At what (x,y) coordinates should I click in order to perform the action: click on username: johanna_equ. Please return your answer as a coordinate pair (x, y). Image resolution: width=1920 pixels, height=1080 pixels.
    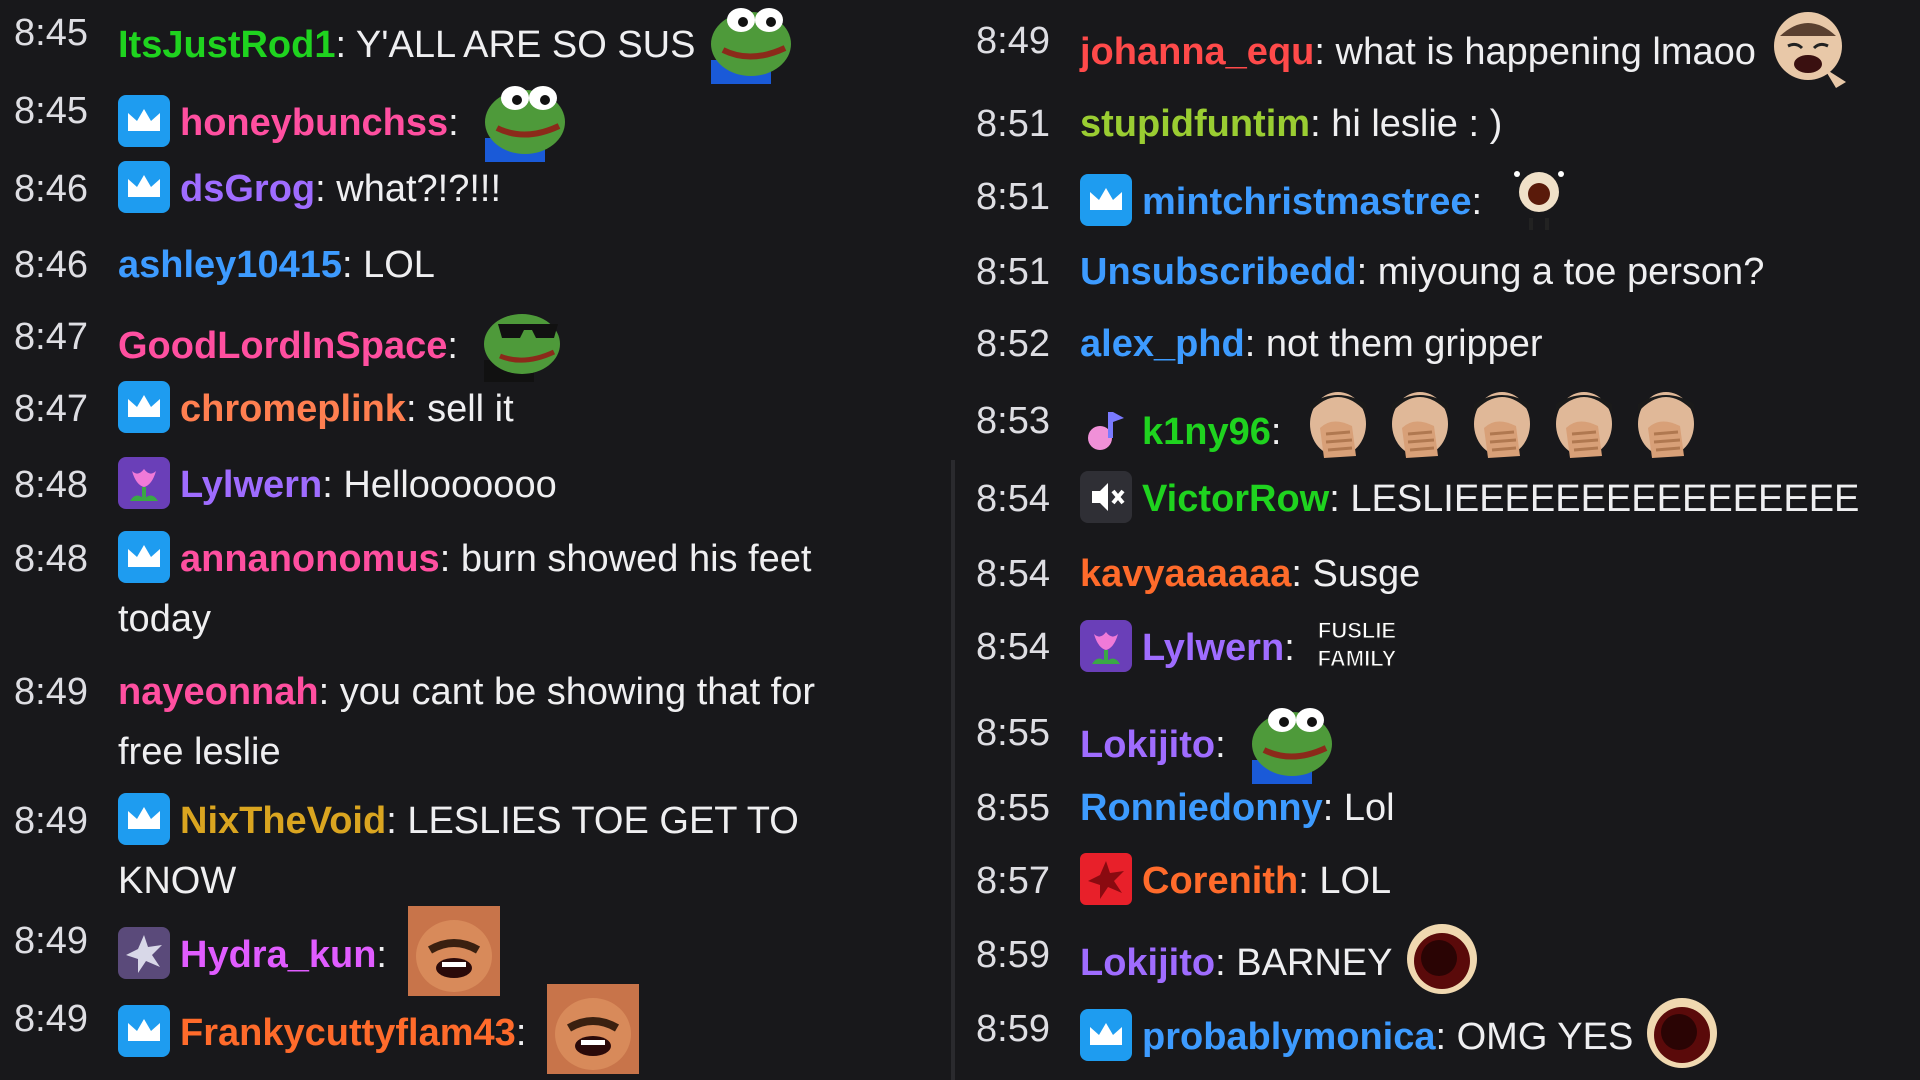
    Looking at the image, I should click on (1197, 52).